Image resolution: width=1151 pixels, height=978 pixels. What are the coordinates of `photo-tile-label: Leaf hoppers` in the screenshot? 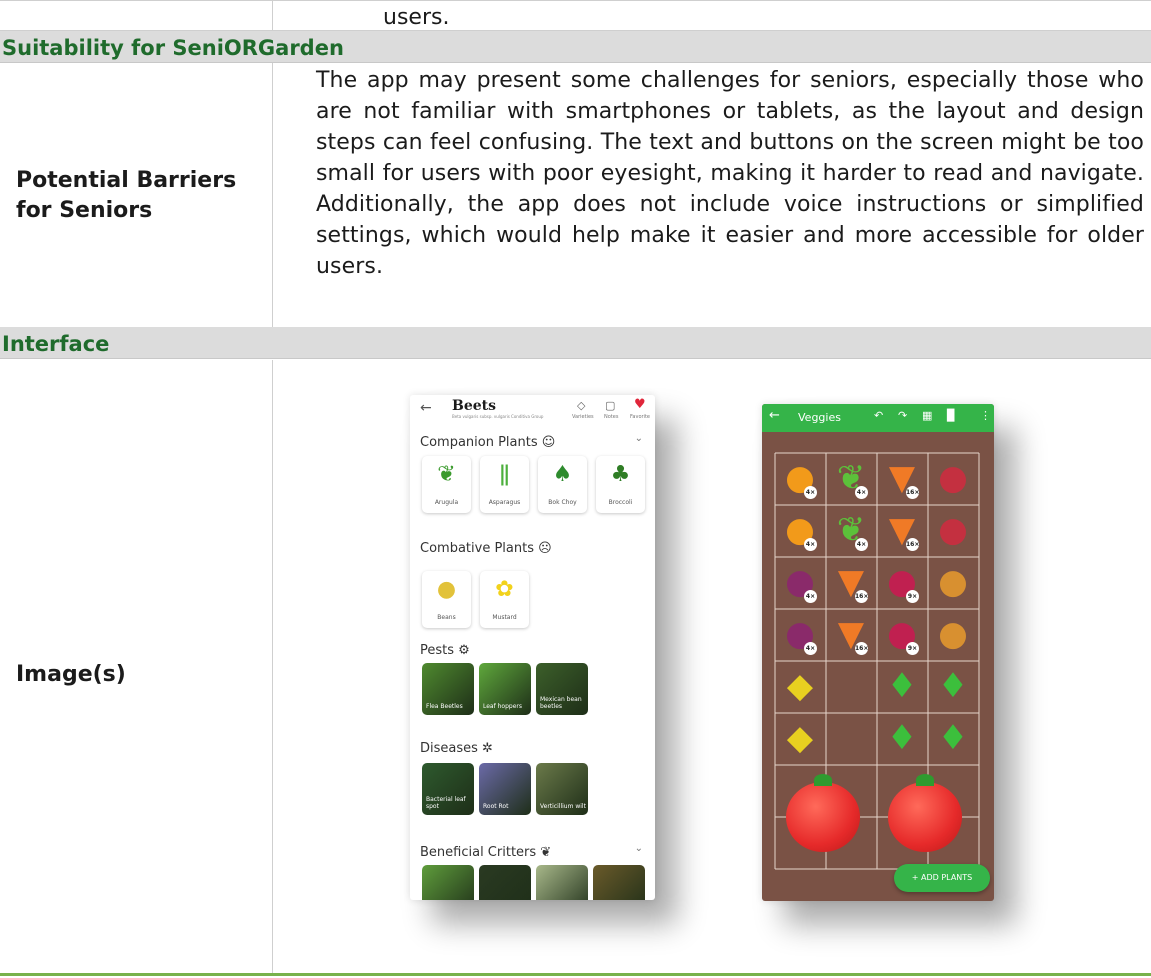 It's located at (502, 706).